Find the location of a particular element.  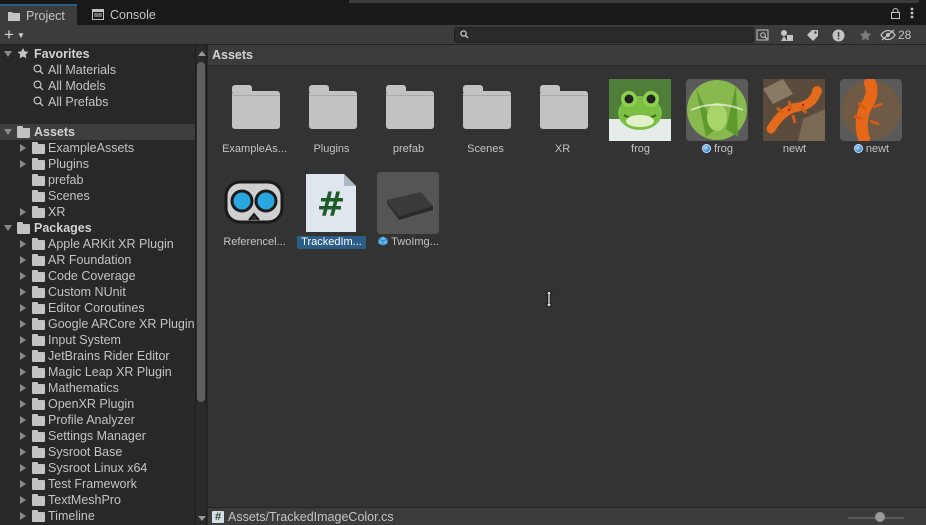

package-item: Sysroot Linux x64 is located at coordinates (97, 468).